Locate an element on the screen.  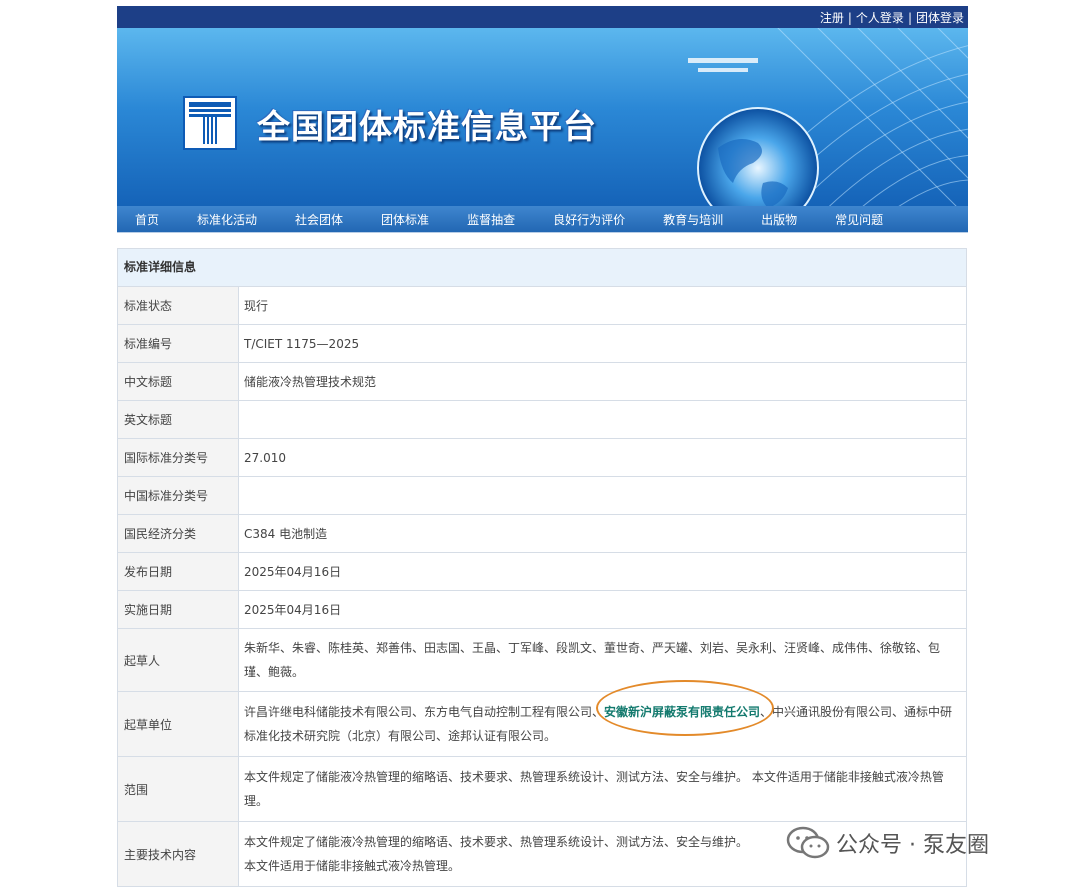
row-label: 标准状态 is located at coordinates (178, 305).